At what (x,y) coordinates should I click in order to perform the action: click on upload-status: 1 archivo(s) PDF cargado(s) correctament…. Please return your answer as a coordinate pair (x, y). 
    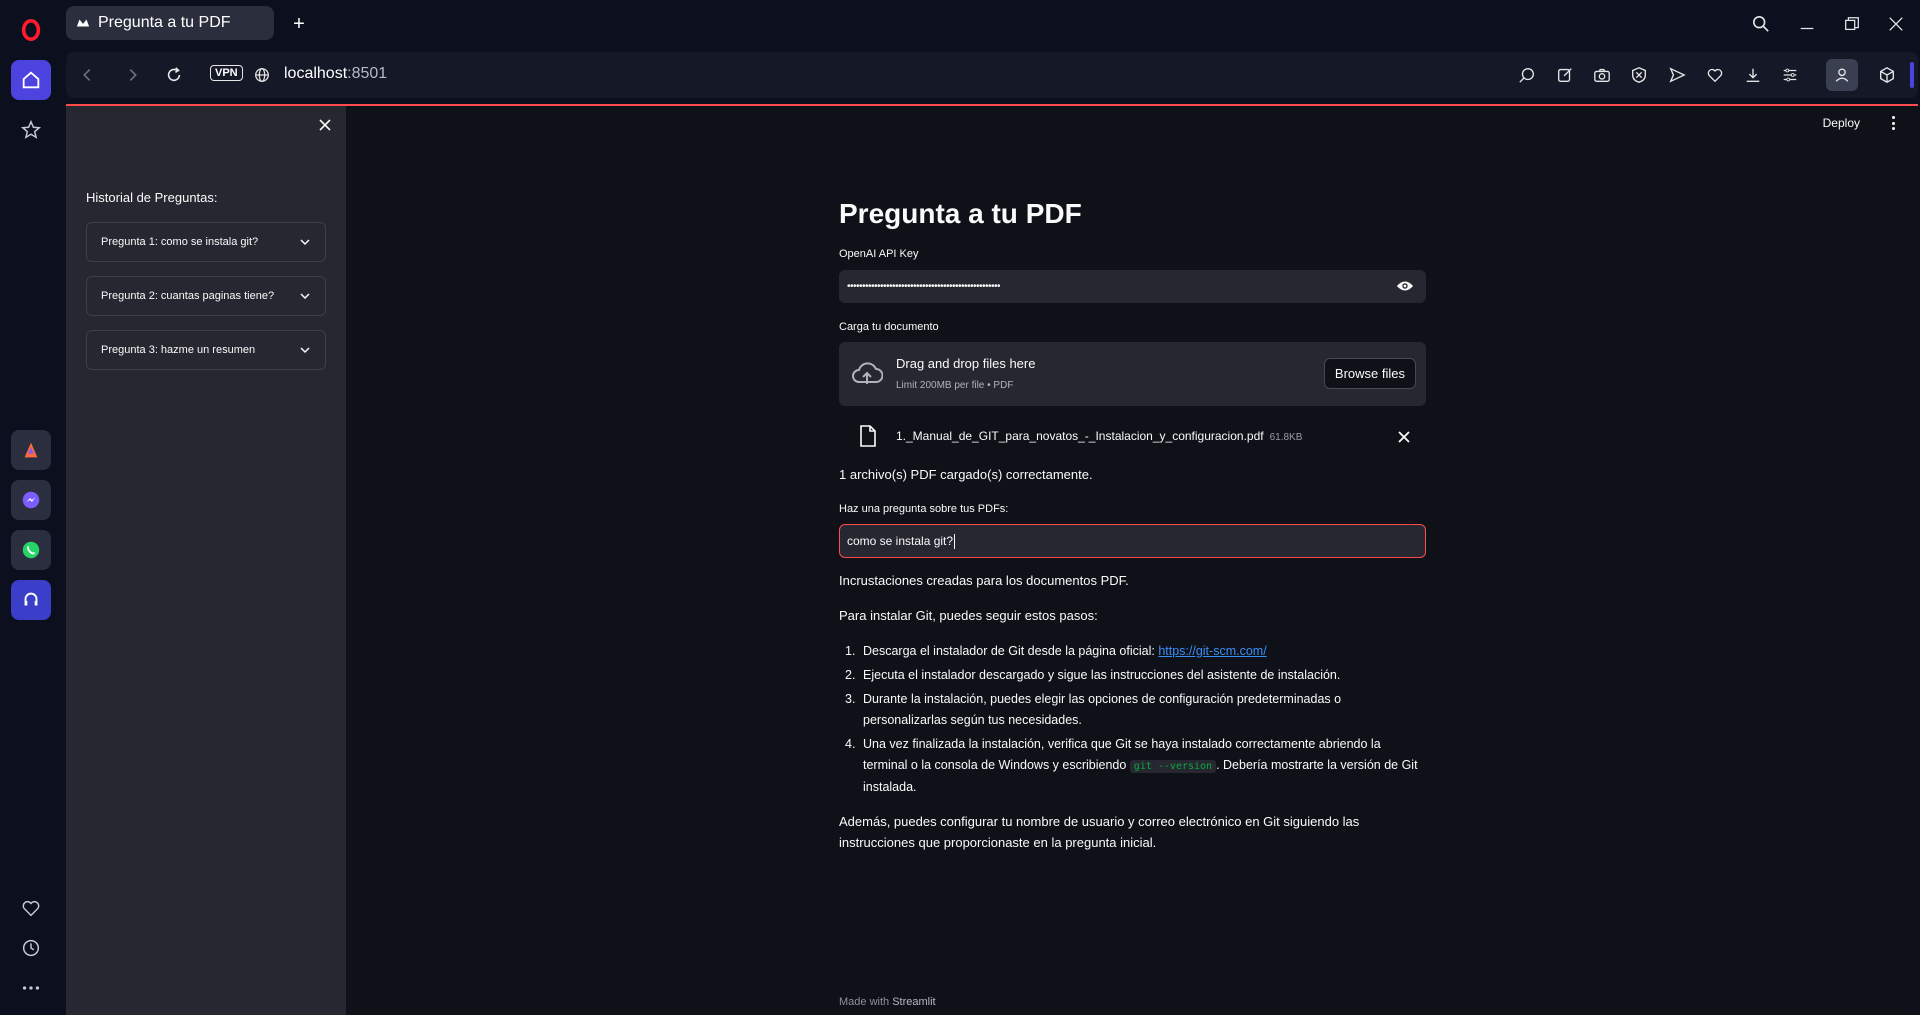
    Looking at the image, I should click on (966, 474).